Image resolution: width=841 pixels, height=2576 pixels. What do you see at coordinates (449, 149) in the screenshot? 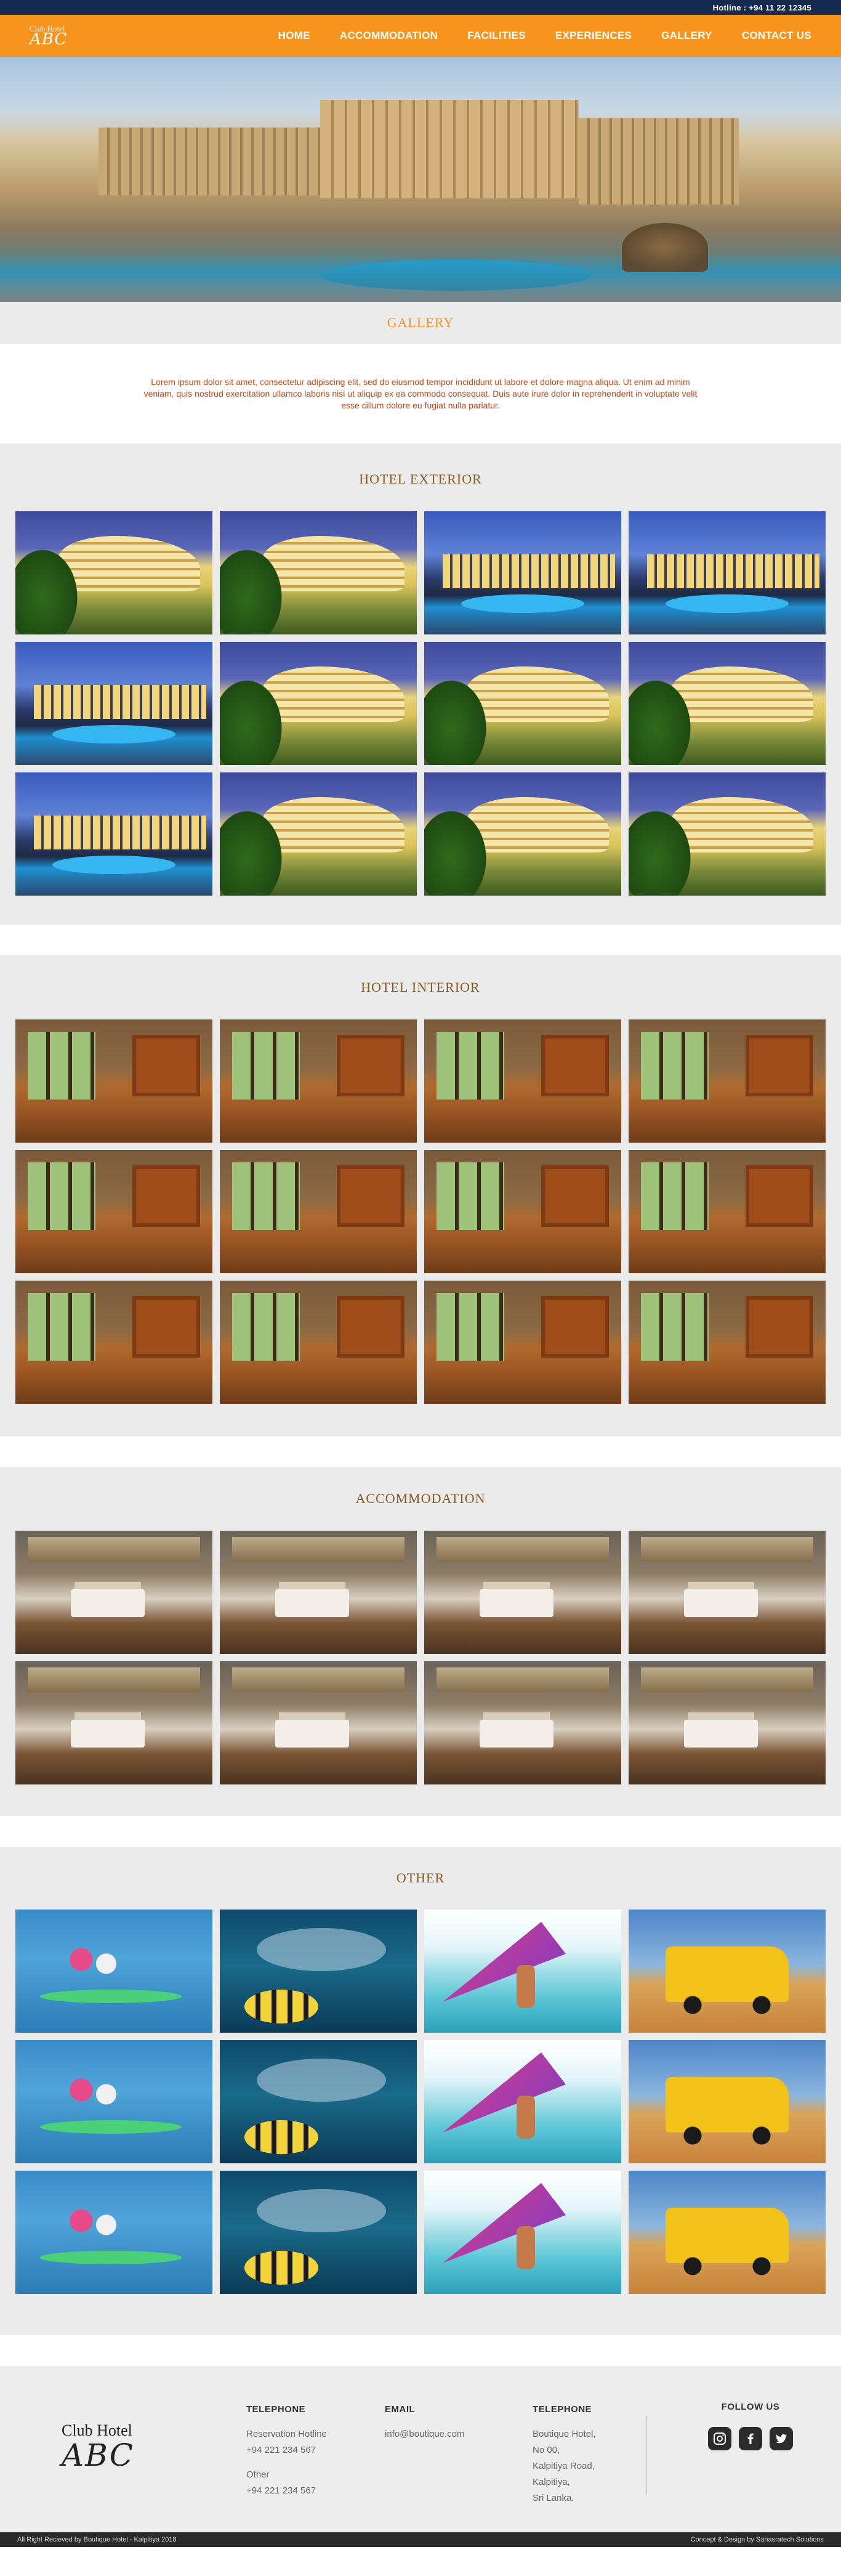
I see `hero-building-center` at bounding box center [449, 149].